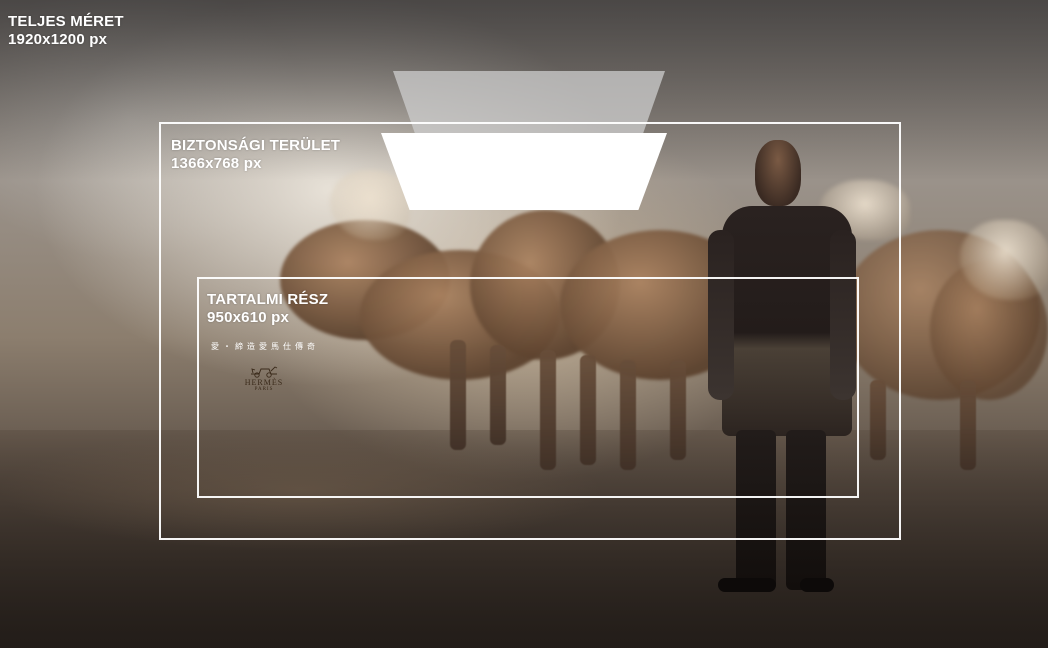 The image size is (1058, 652). I want to click on brand-city: PARIS, so click(264, 389).